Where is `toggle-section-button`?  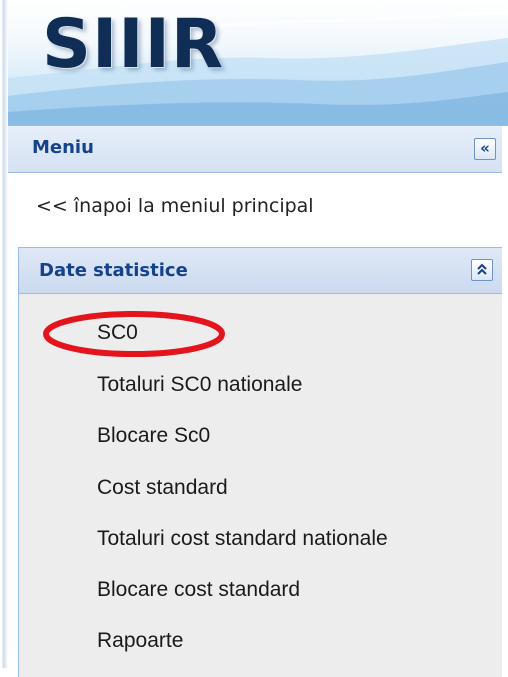
toggle-section-button is located at coordinates (482, 270).